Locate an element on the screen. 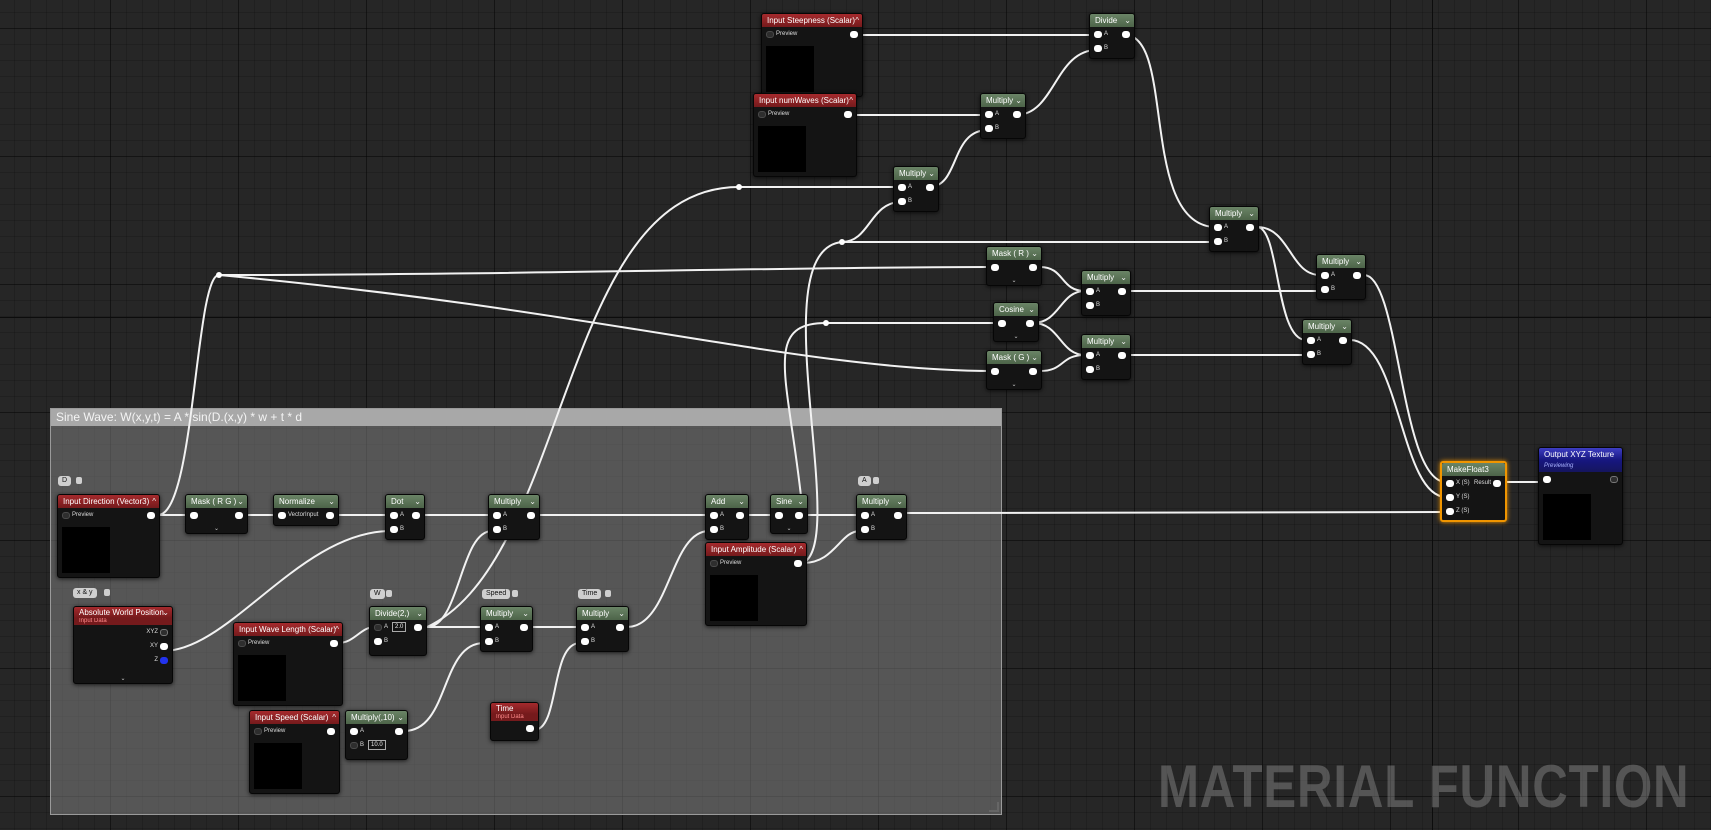 Image resolution: width=1711 pixels, height=830 pixels. node-input-amplitude: Input Amplitude (Scalar) ^ Preview is located at coordinates (756, 584).